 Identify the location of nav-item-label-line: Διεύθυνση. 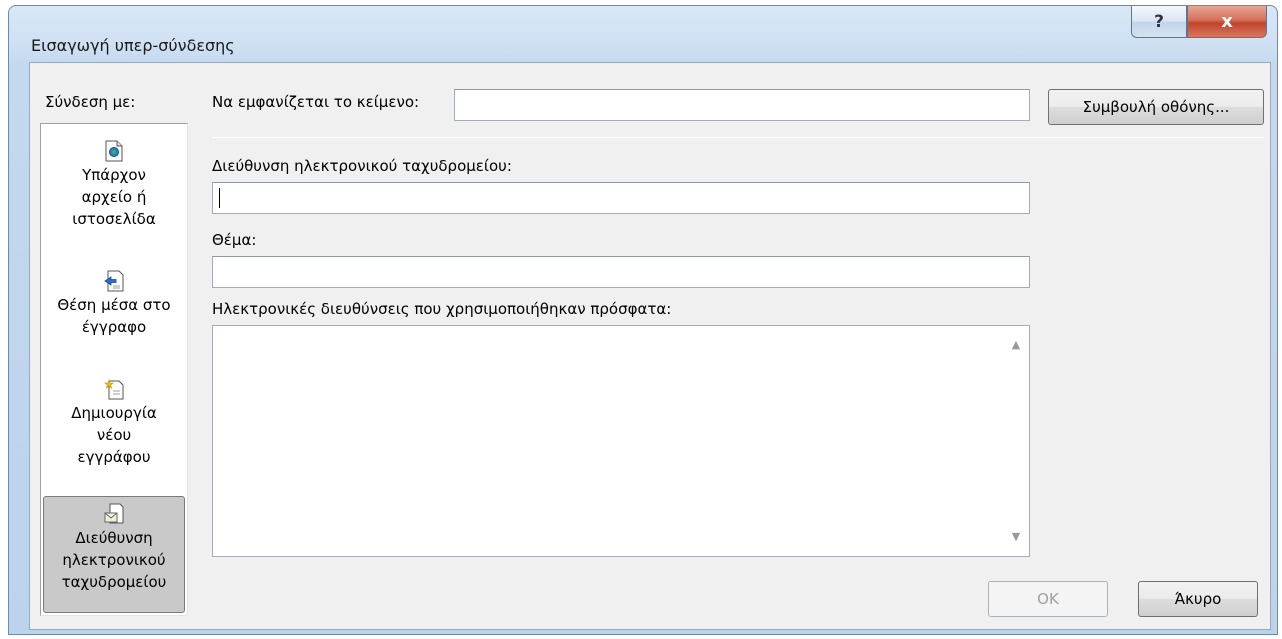
(114, 538).